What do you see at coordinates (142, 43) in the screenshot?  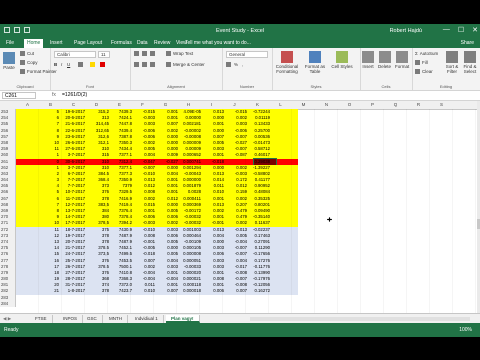 I see `tab-data: Data` at bounding box center [142, 43].